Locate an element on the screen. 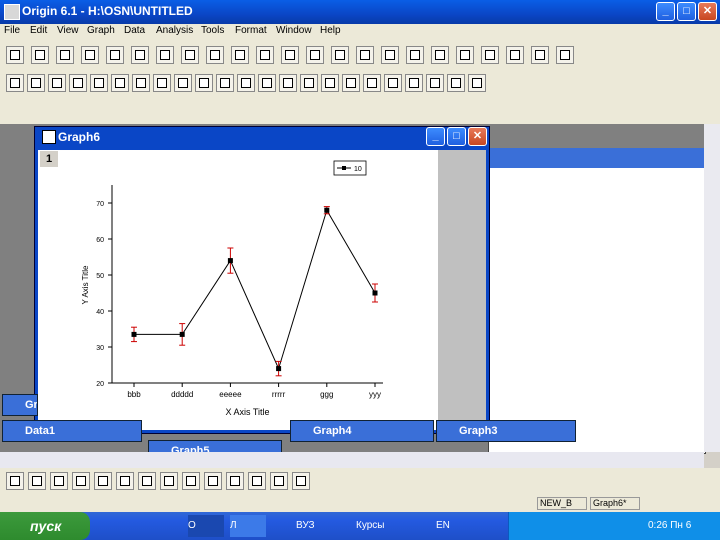 This screenshot has height=540, width=720. scatter-plot-icon is located at coordinates (37, 481).